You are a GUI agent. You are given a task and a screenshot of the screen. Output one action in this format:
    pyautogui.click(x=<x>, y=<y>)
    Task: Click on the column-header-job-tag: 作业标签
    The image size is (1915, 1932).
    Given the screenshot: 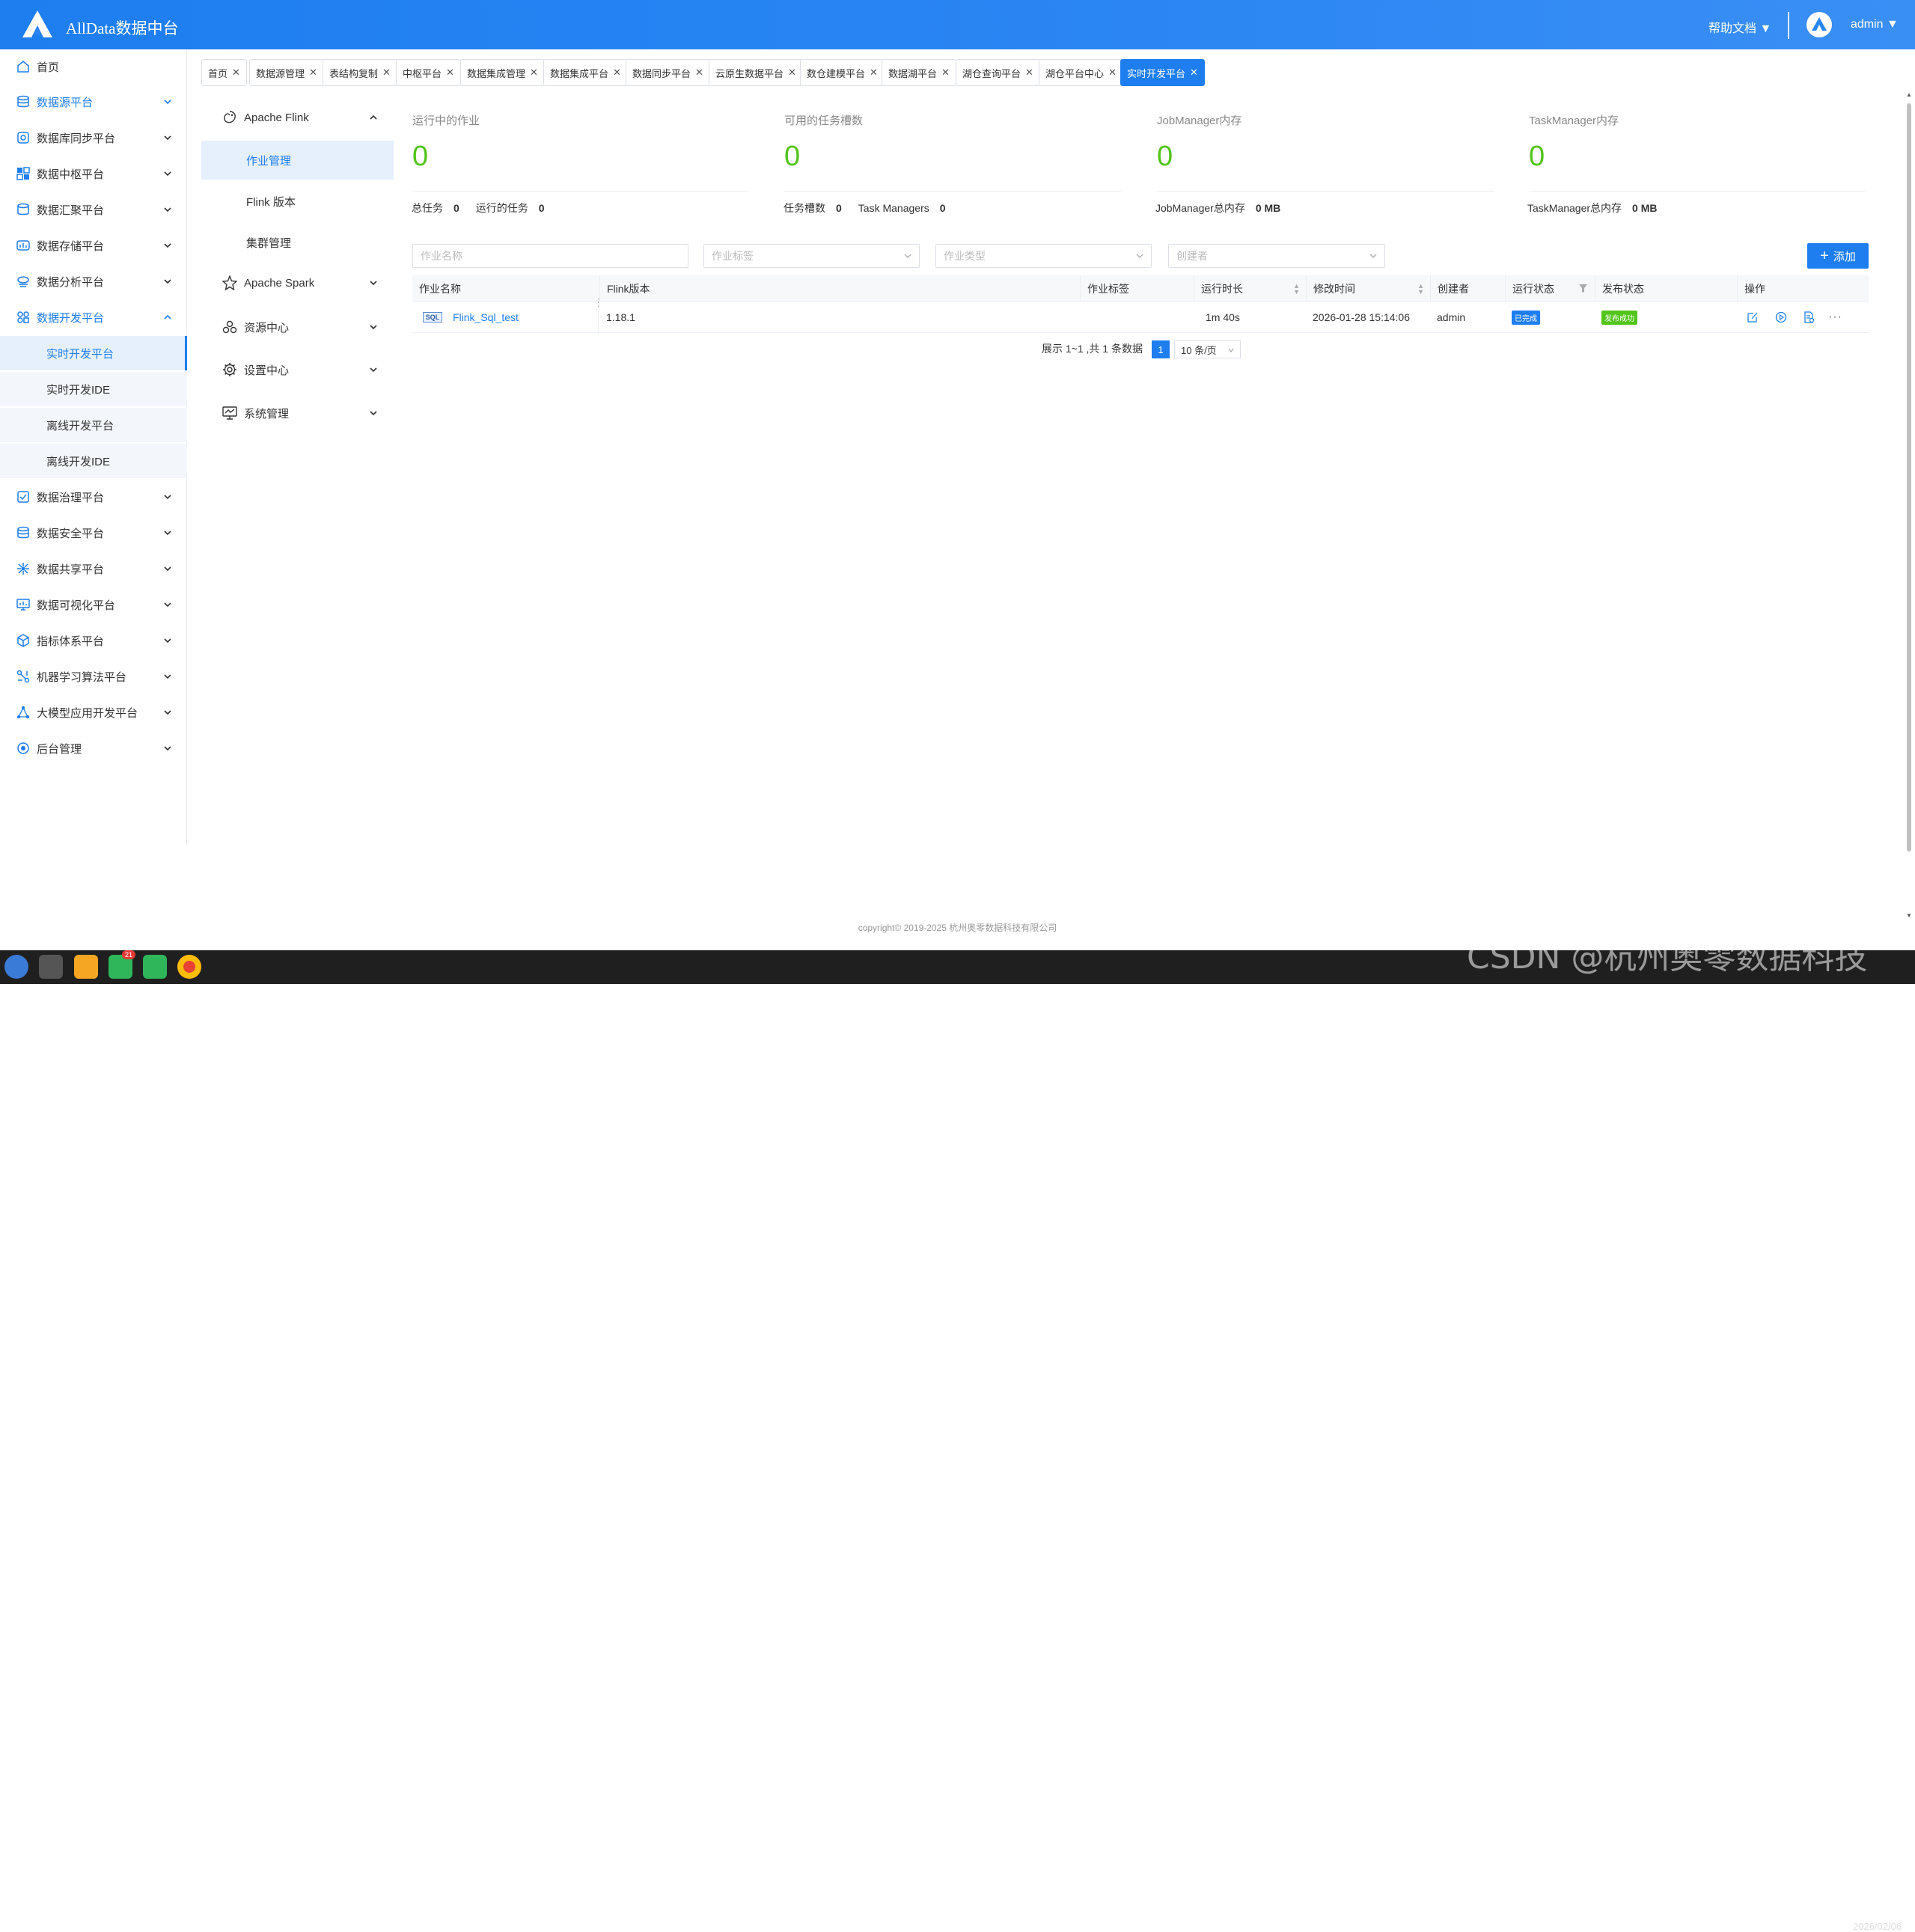 What is the action you would take?
    pyautogui.click(x=1137, y=289)
    